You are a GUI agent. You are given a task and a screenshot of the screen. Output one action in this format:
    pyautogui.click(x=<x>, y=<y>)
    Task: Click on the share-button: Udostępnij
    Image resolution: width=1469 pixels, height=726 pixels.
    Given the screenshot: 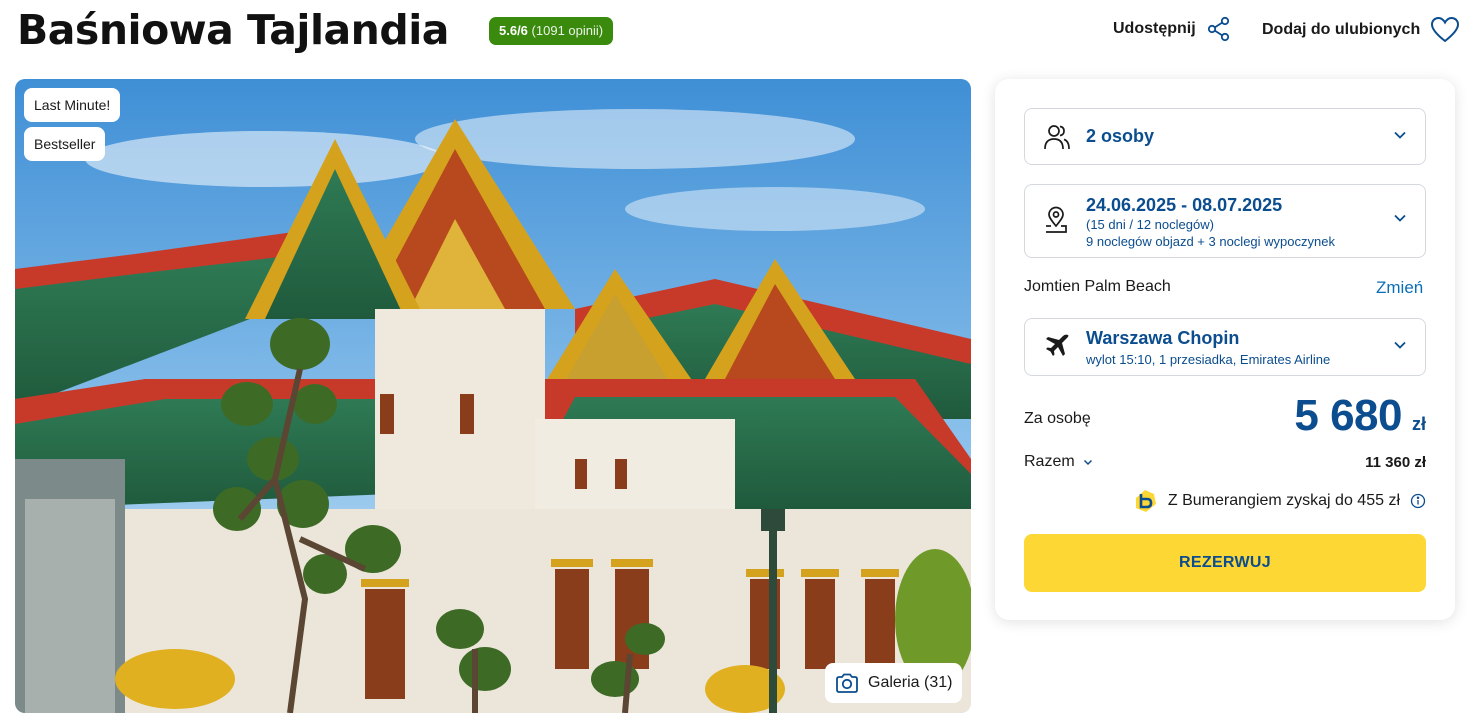 What is the action you would take?
    pyautogui.click(x=1172, y=29)
    